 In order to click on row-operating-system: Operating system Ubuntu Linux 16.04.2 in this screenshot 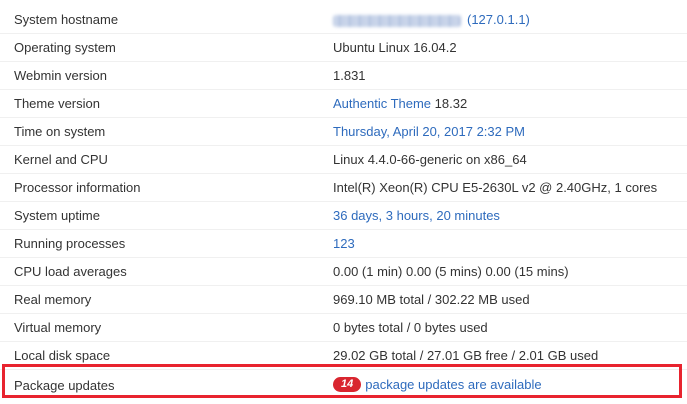, I will do `click(343, 48)`.